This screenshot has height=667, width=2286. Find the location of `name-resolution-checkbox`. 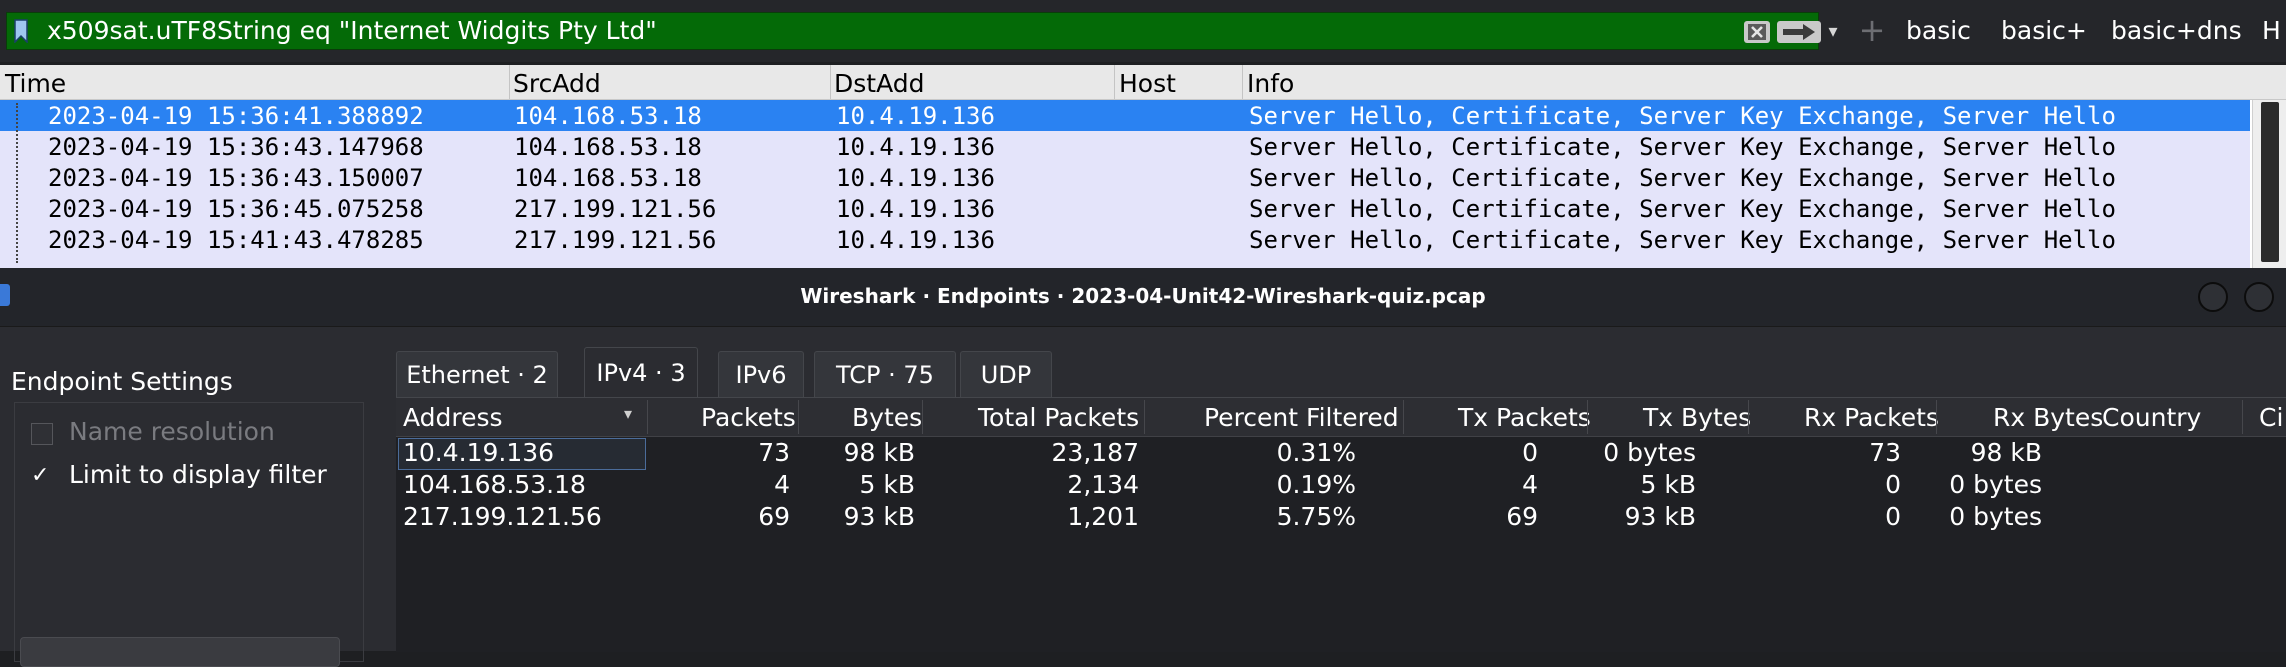

name-resolution-checkbox is located at coordinates (42, 434).